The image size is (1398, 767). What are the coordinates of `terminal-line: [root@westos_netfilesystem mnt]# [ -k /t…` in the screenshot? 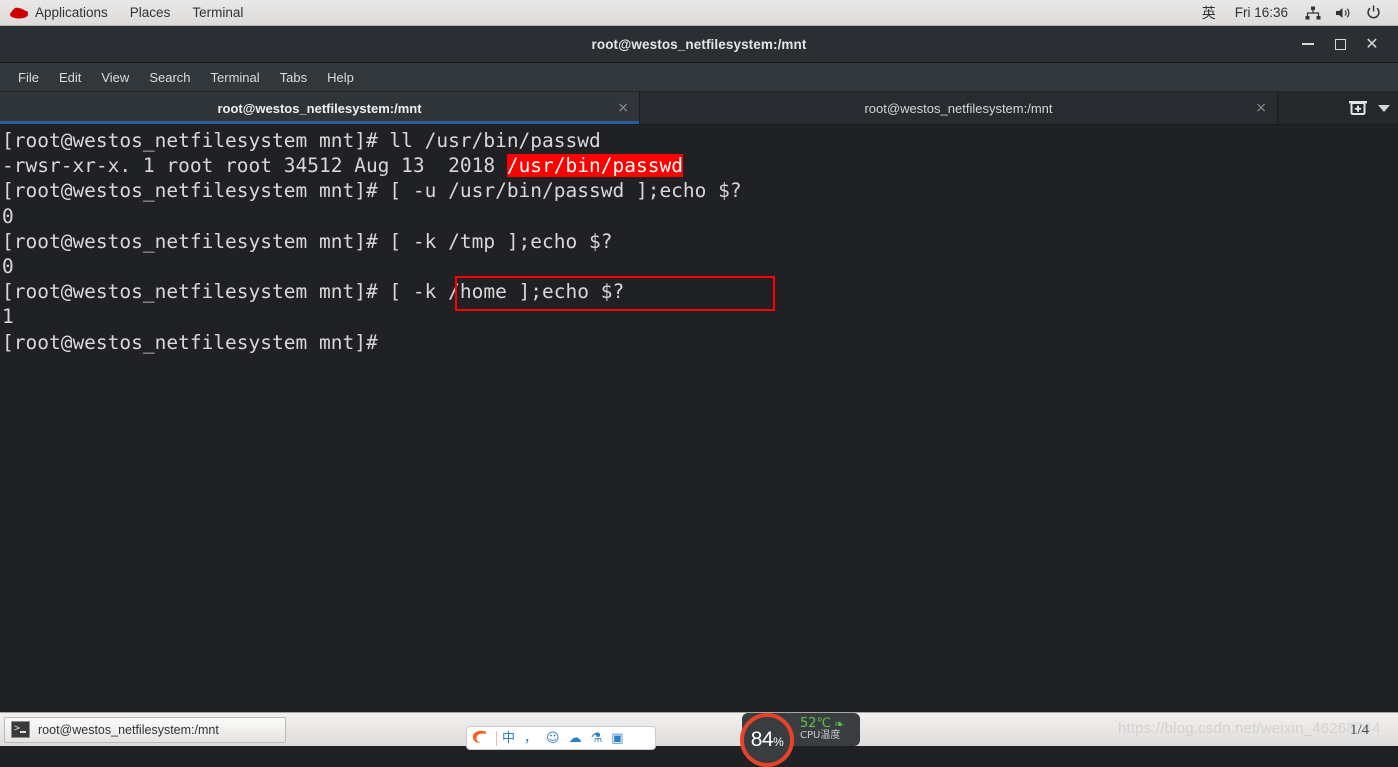 It's located at (700, 241).